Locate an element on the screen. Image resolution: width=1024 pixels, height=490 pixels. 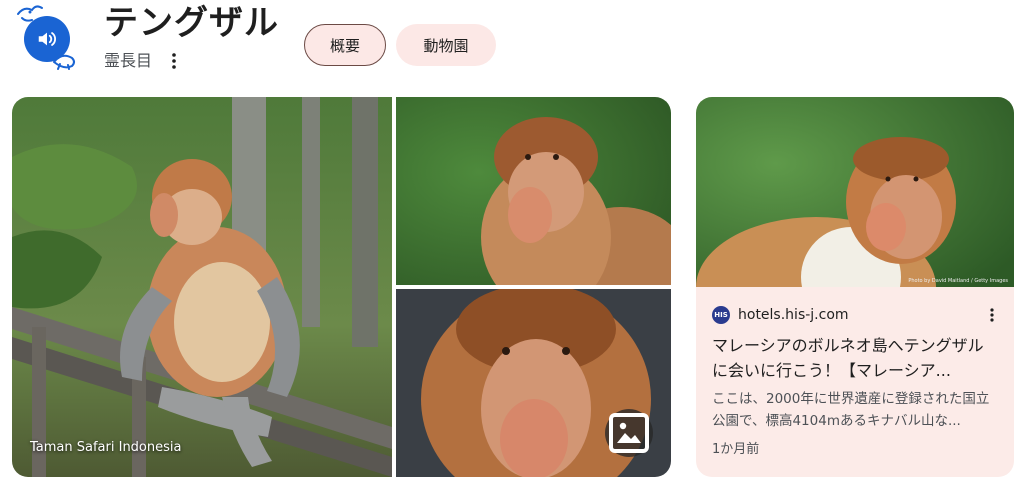
card-more-button is located at coordinates (992, 315).